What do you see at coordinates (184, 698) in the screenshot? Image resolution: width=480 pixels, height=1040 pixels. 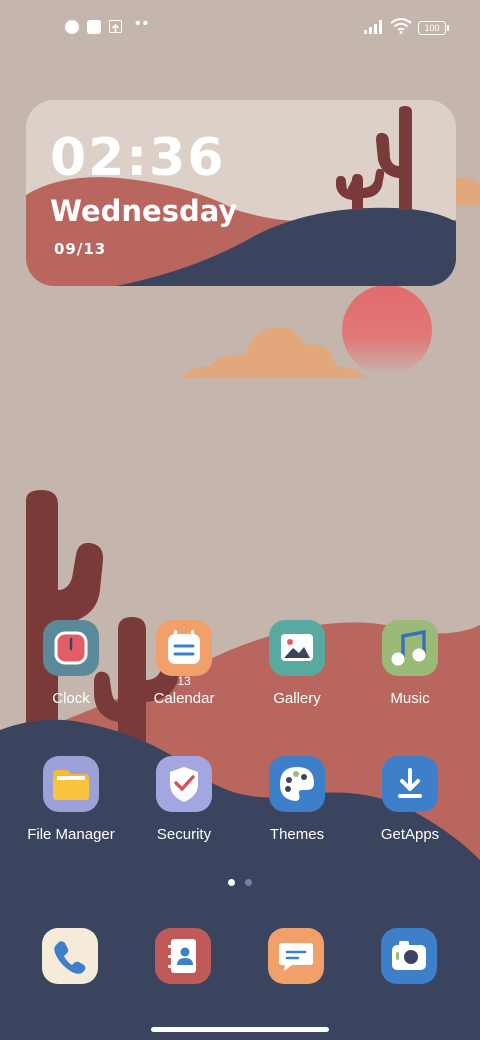 I see `app-label-calendar: Calendar` at bounding box center [184, 698].